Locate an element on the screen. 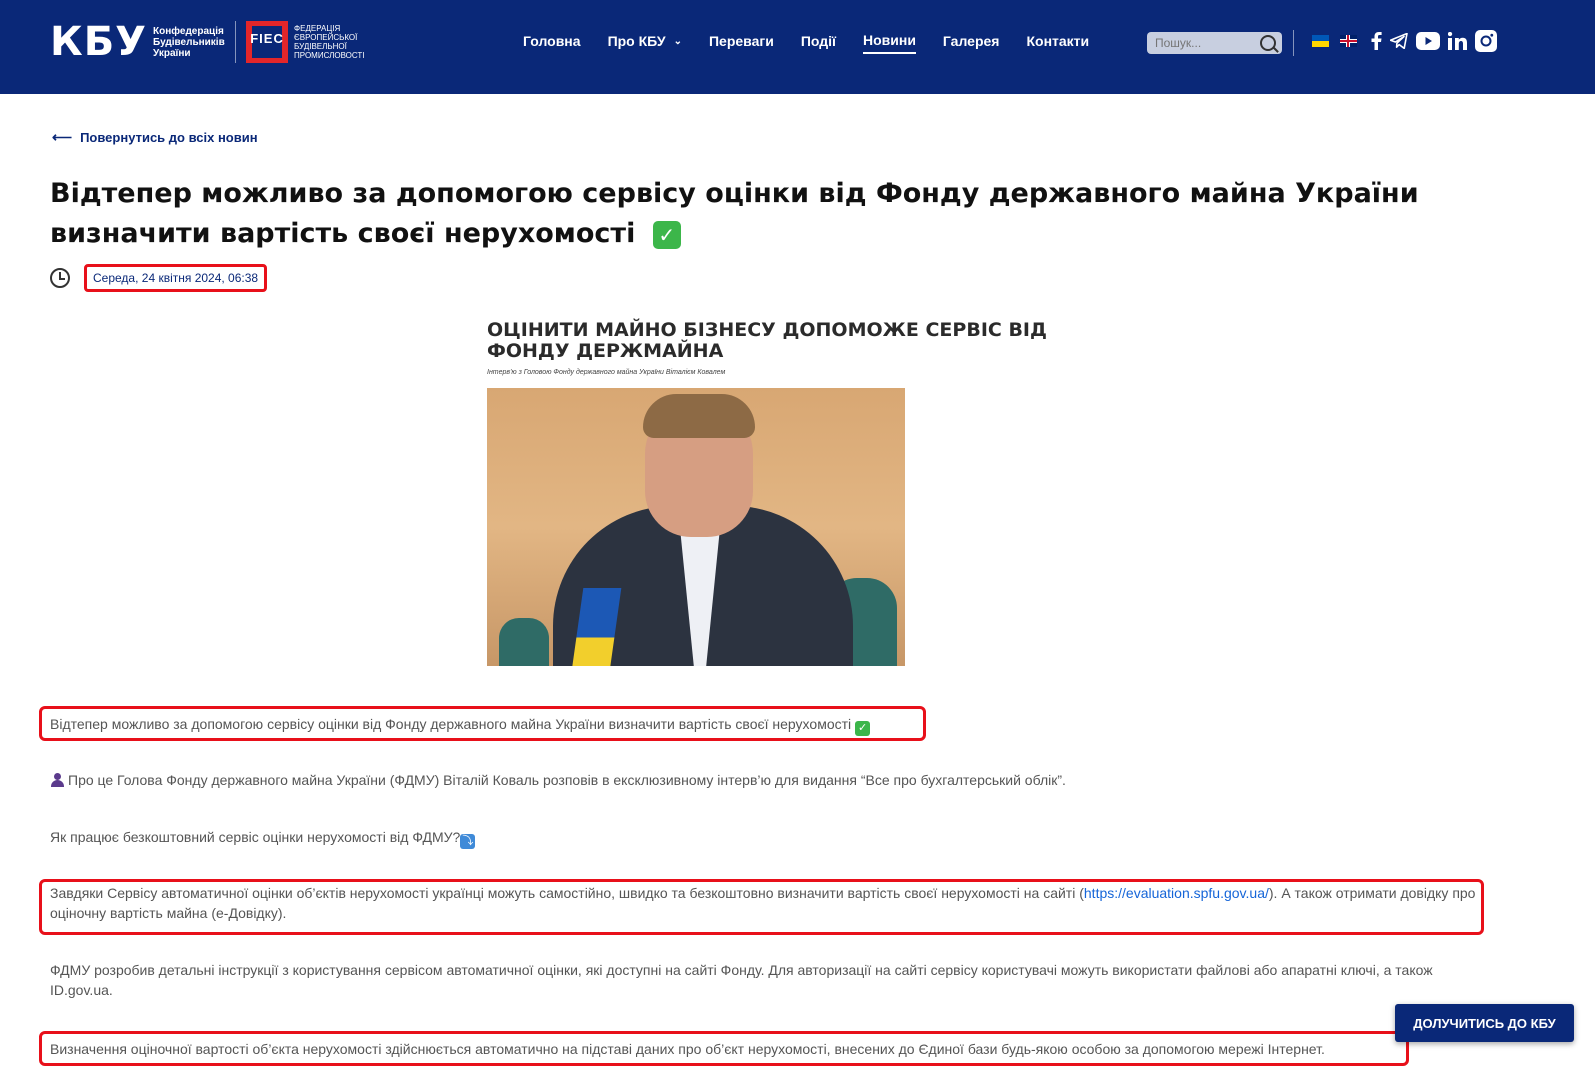 The image size is (1595, 1070). search-input is located at coordinates (1202, 43).